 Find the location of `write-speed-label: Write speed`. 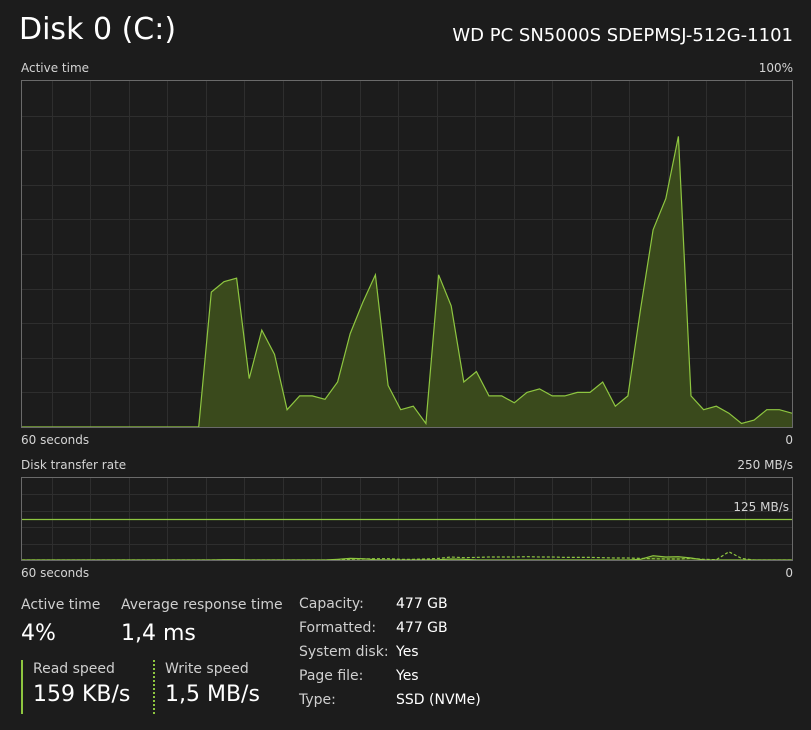

write-speed-label: Write speed is located at coordinates (207, 669).